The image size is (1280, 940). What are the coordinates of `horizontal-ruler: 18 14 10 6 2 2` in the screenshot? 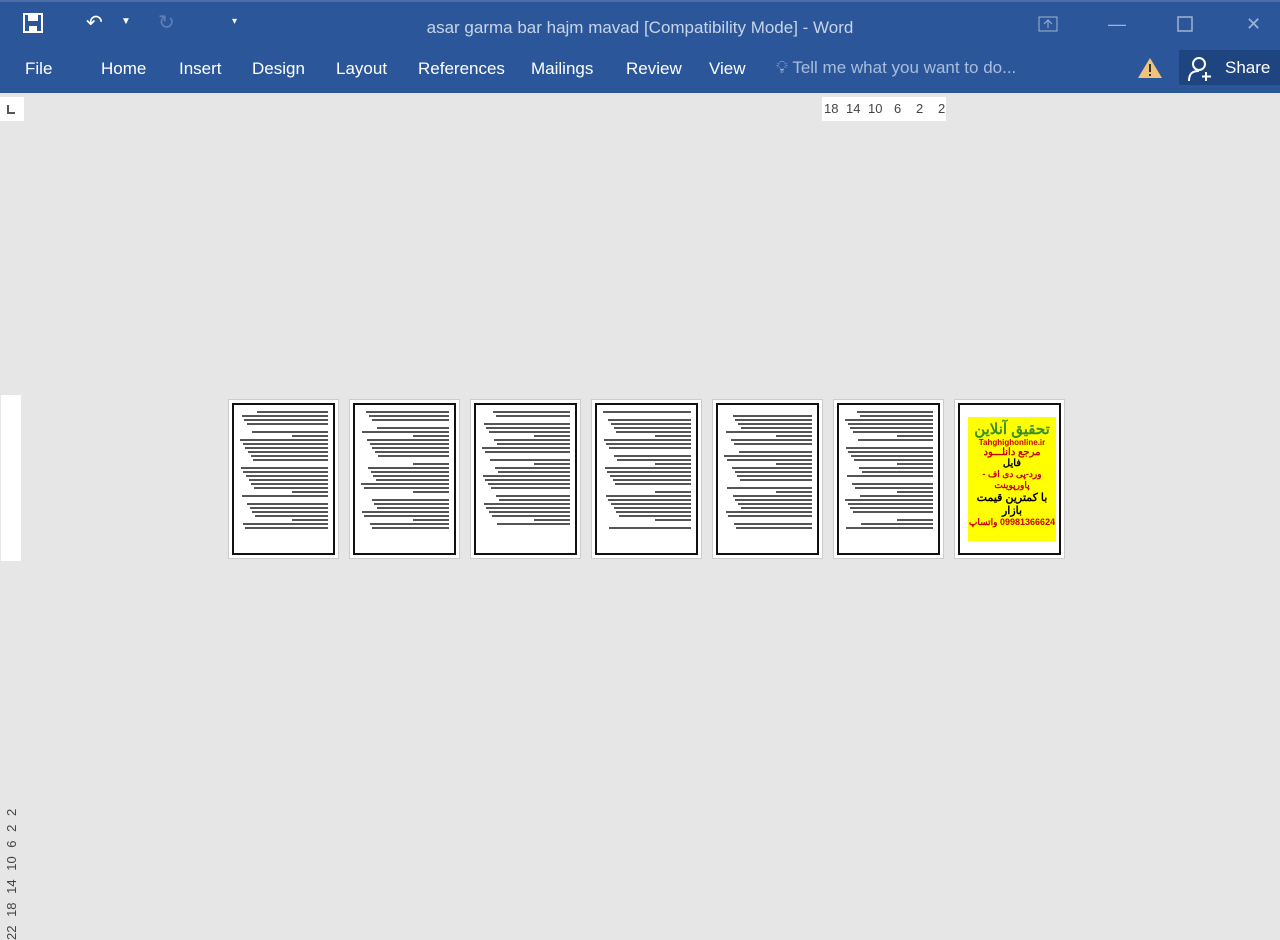 It's located at (884, 109).